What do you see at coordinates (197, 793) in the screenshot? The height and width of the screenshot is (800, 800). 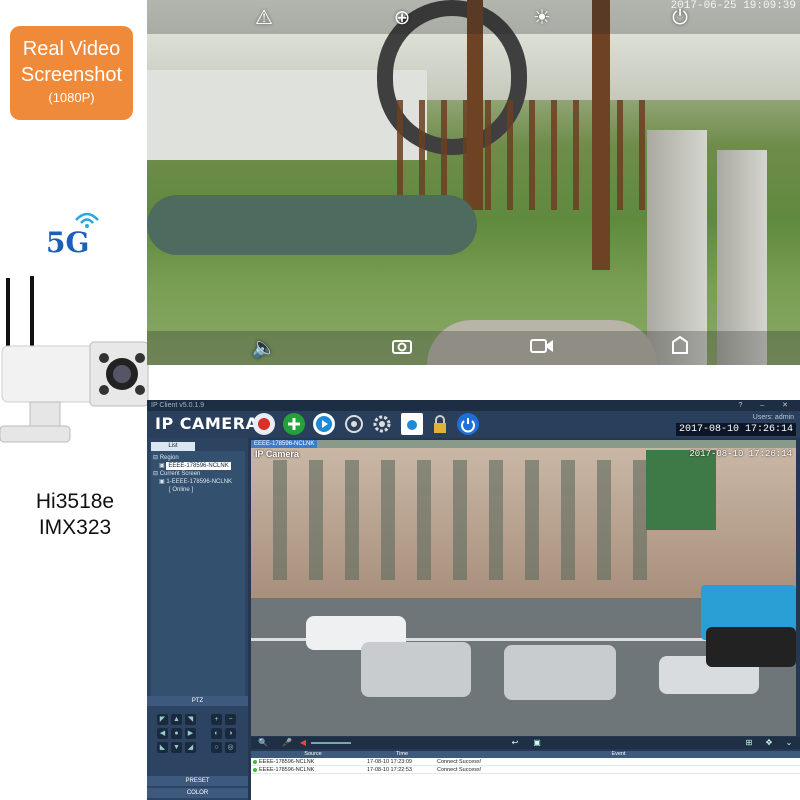 I see `color-header: COLOR` at bounding box center [197, 793].